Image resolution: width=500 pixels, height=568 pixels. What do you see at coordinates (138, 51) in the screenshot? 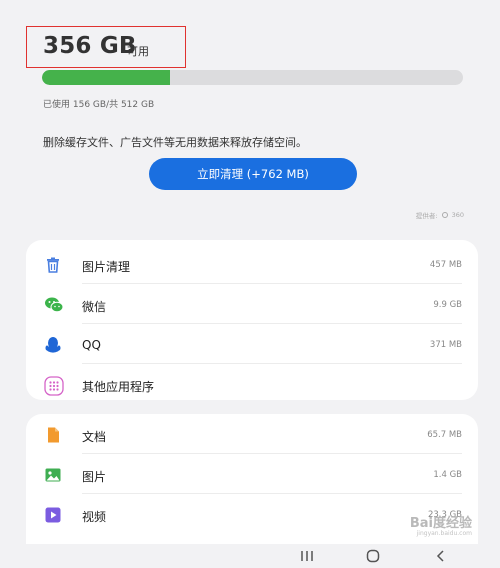
I see `available-storage-label: 可用` at bounding box center [138, 51].